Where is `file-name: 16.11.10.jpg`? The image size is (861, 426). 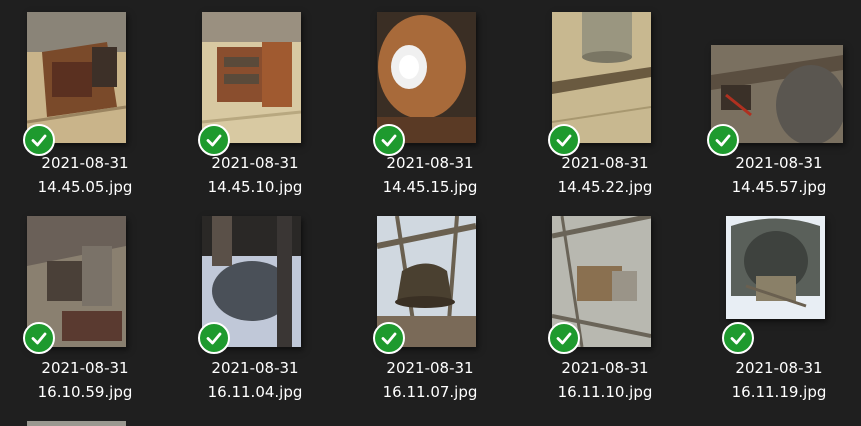
file-name: 16.11.10.jpg is located at coordinates (605, 392).